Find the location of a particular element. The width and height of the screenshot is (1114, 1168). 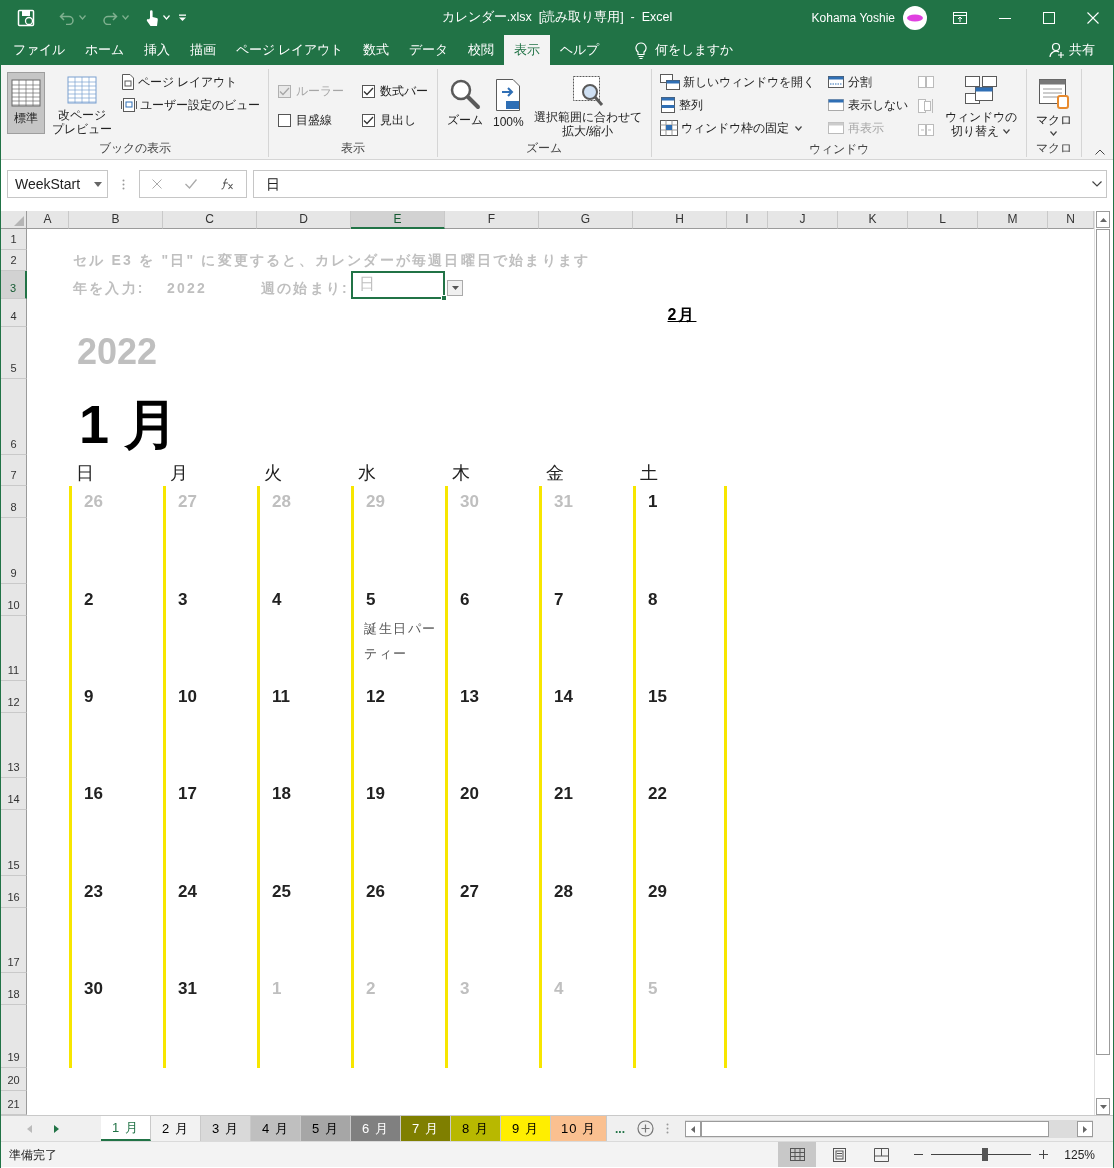

row-header: 8 is located at coordinates (14, 502).